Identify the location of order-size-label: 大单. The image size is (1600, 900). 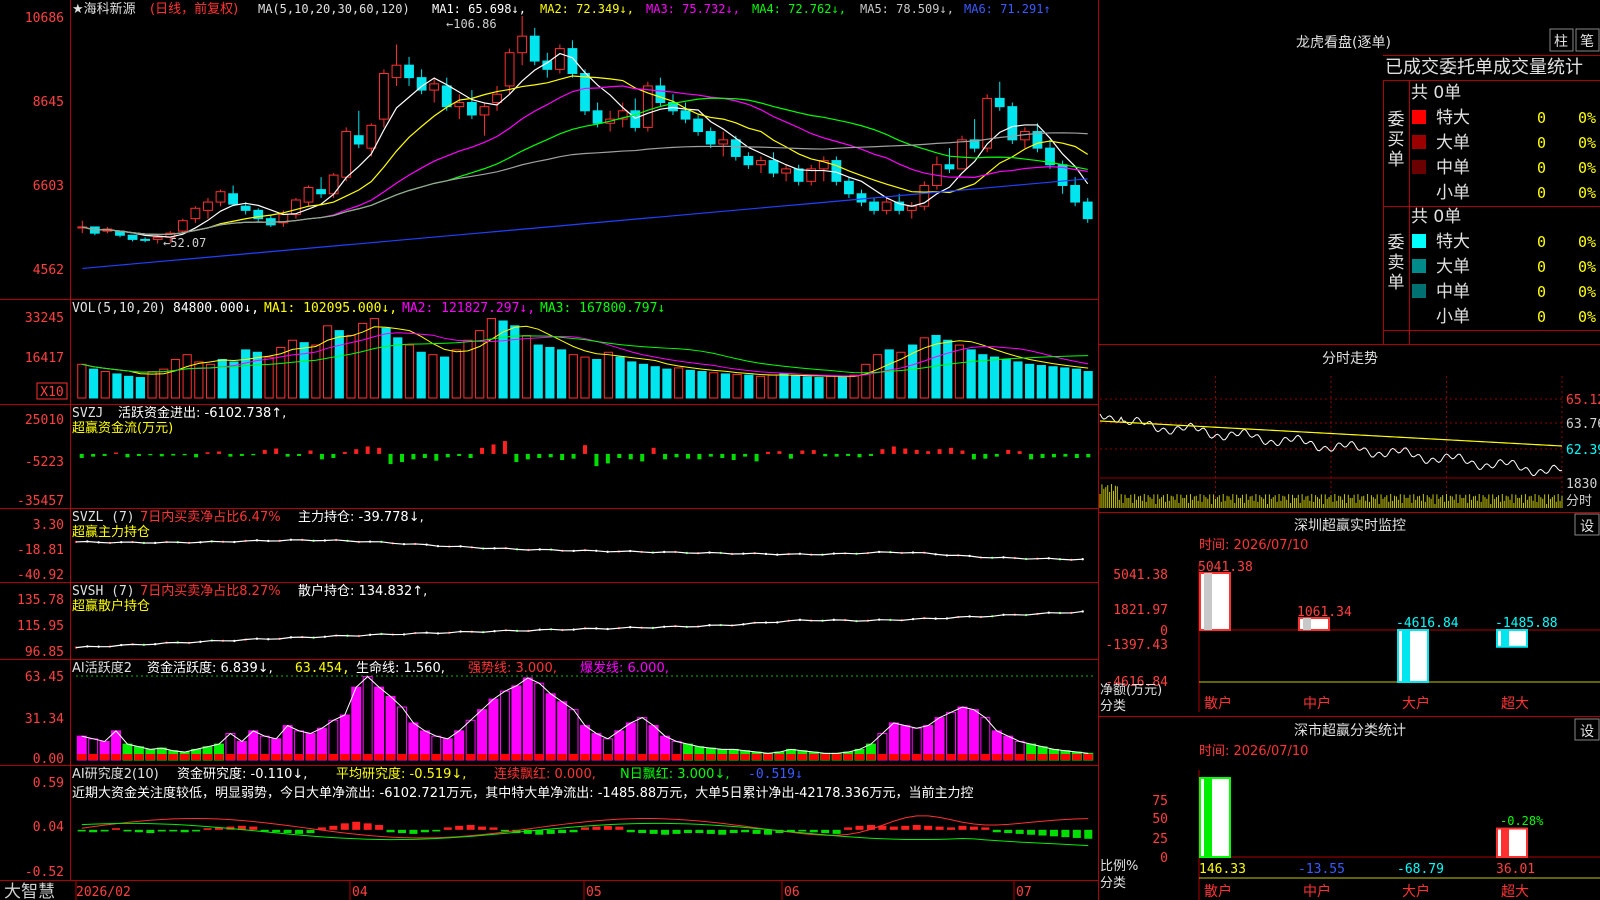
(1453, 267).